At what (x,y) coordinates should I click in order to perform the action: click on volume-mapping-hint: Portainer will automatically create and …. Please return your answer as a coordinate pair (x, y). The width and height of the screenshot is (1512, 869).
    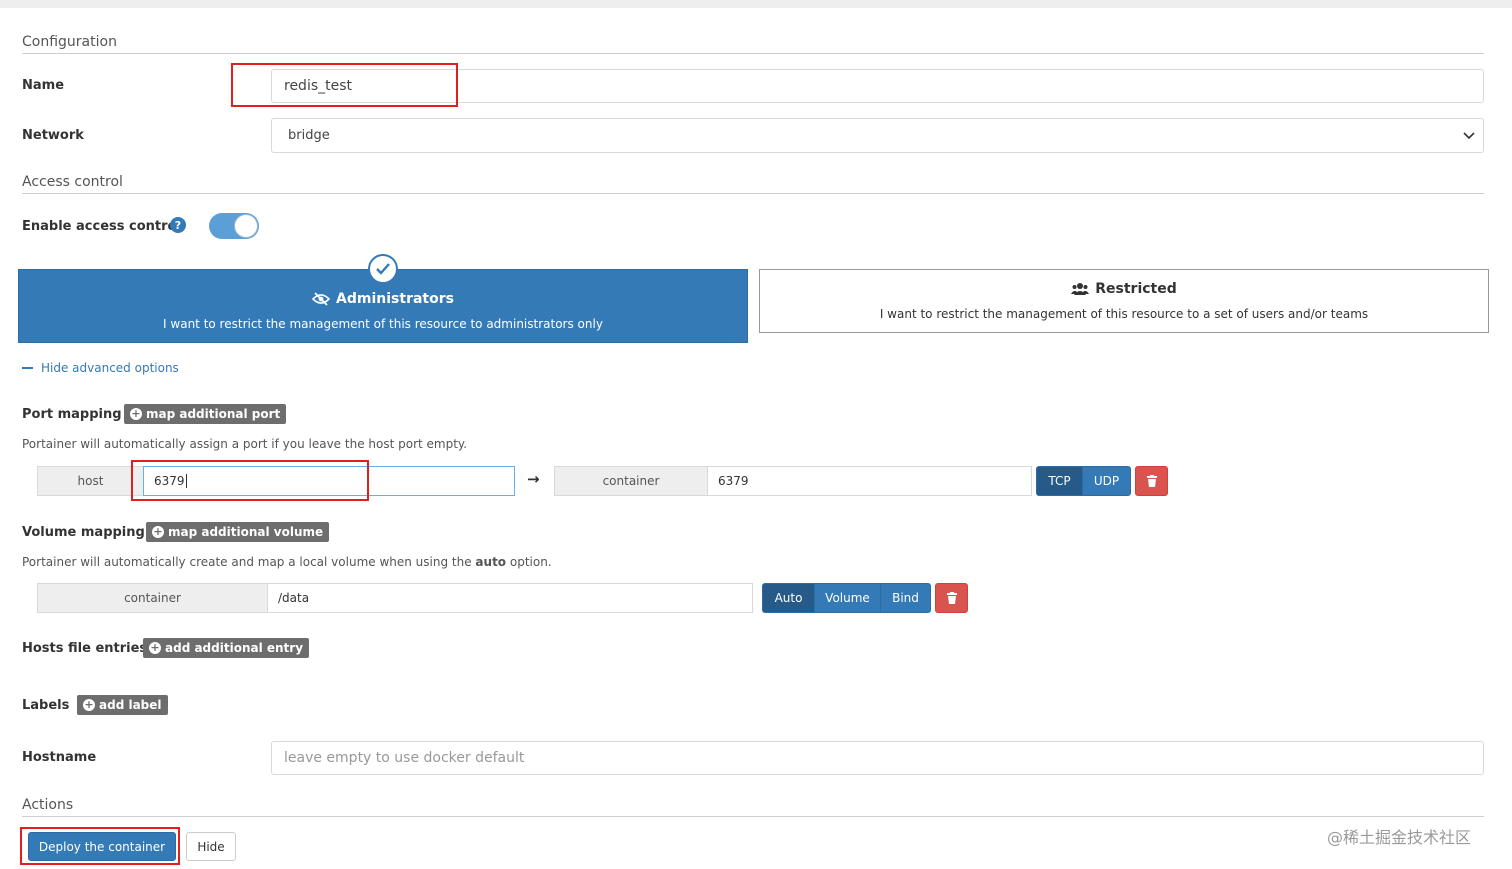
    Looking at the image, I should click on (287, 562).